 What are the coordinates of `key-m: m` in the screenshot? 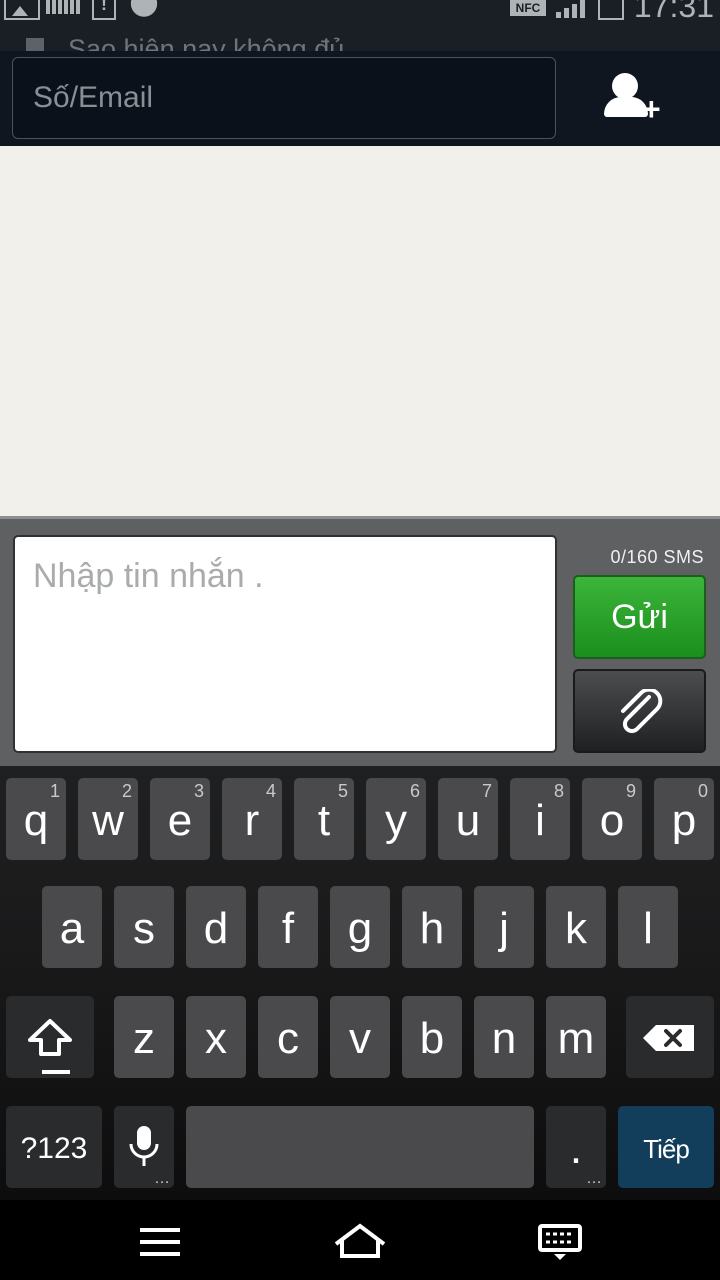 It's located at (576, 1037).